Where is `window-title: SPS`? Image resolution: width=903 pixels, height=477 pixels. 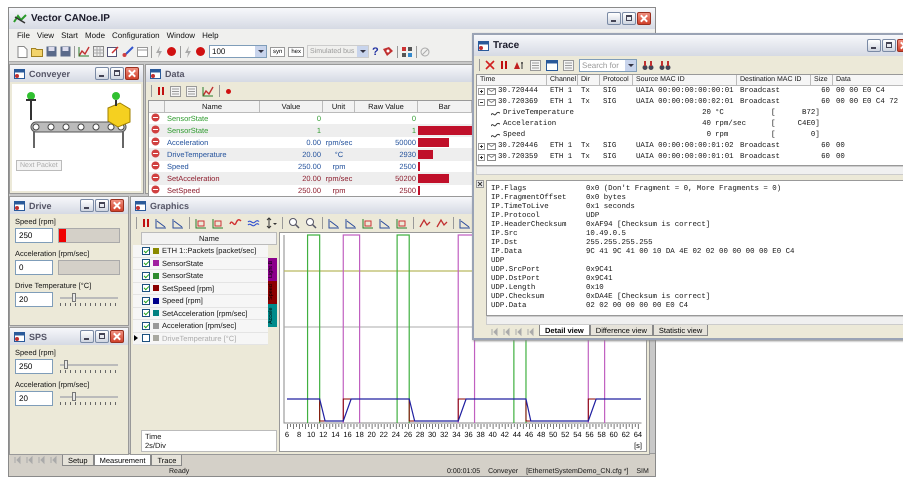
window-title: SPS is located at coordinates (38, 337).